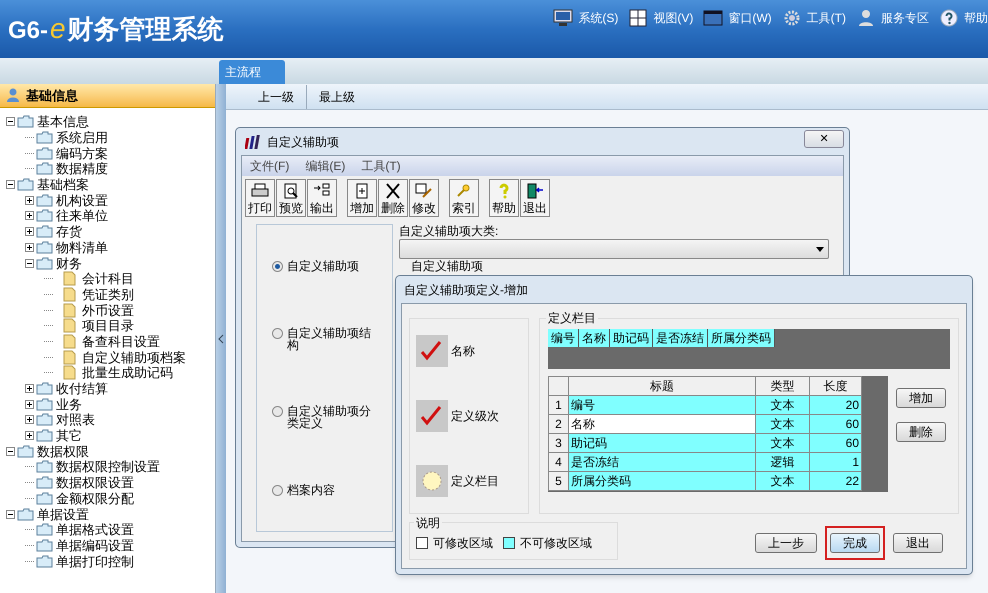 This screenshot has width=988, height=593. I want to click on table-cell: 助记码, so click(662, 443).